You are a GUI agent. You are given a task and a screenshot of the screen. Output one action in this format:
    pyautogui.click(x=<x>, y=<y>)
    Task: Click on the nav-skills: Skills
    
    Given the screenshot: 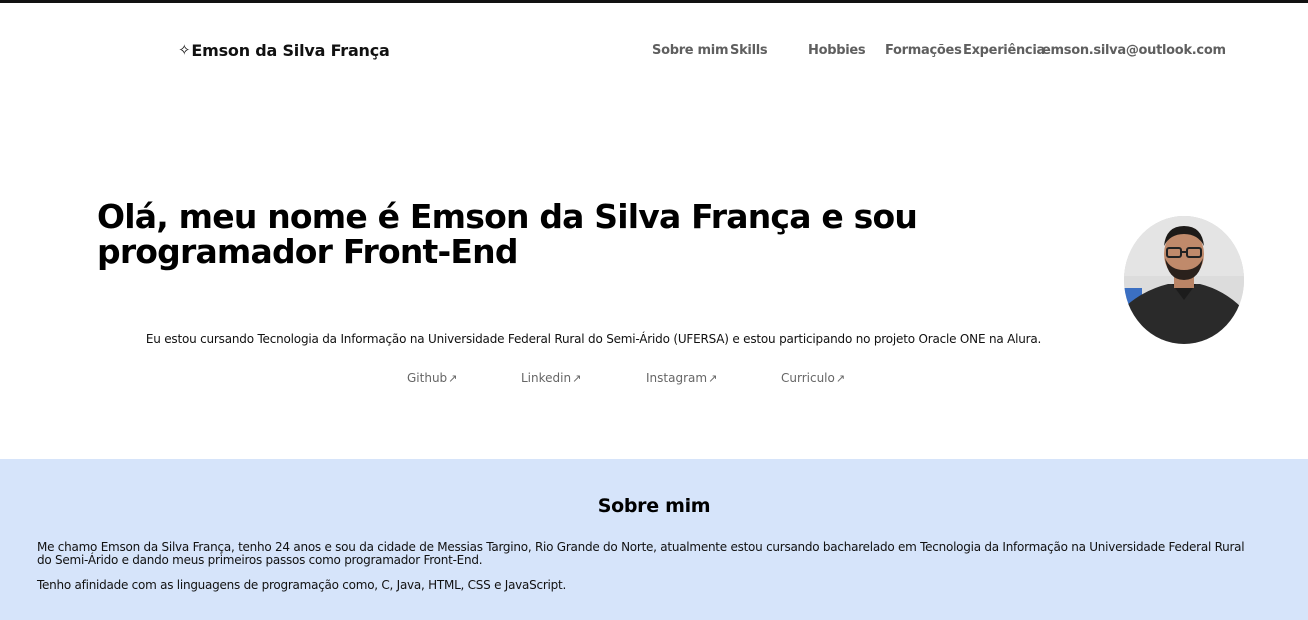 What is the action you would take?
    pyautogui.click(x=749, y=50)
    